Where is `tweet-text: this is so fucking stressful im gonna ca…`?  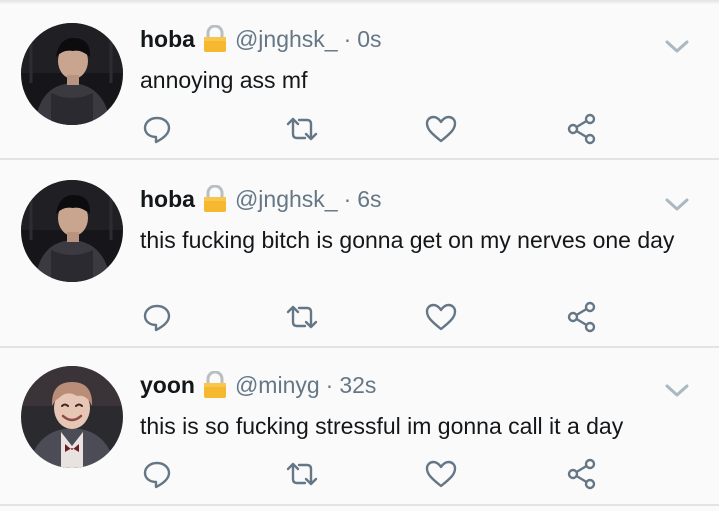 tweet-text: this is so fucking stressful im gonna ca… is located at coordinates (382, 426).